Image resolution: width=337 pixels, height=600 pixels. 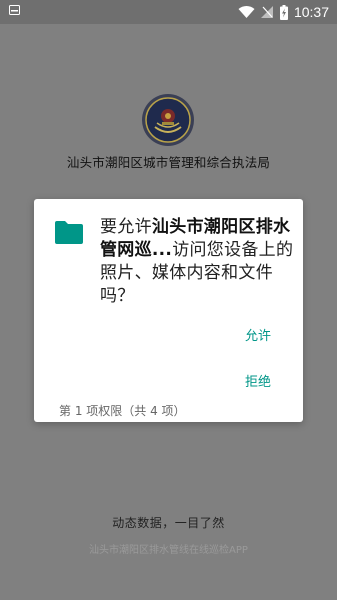 I want to click on slogan-text: 动态数据，一目了然, so click(x=168, y=523).